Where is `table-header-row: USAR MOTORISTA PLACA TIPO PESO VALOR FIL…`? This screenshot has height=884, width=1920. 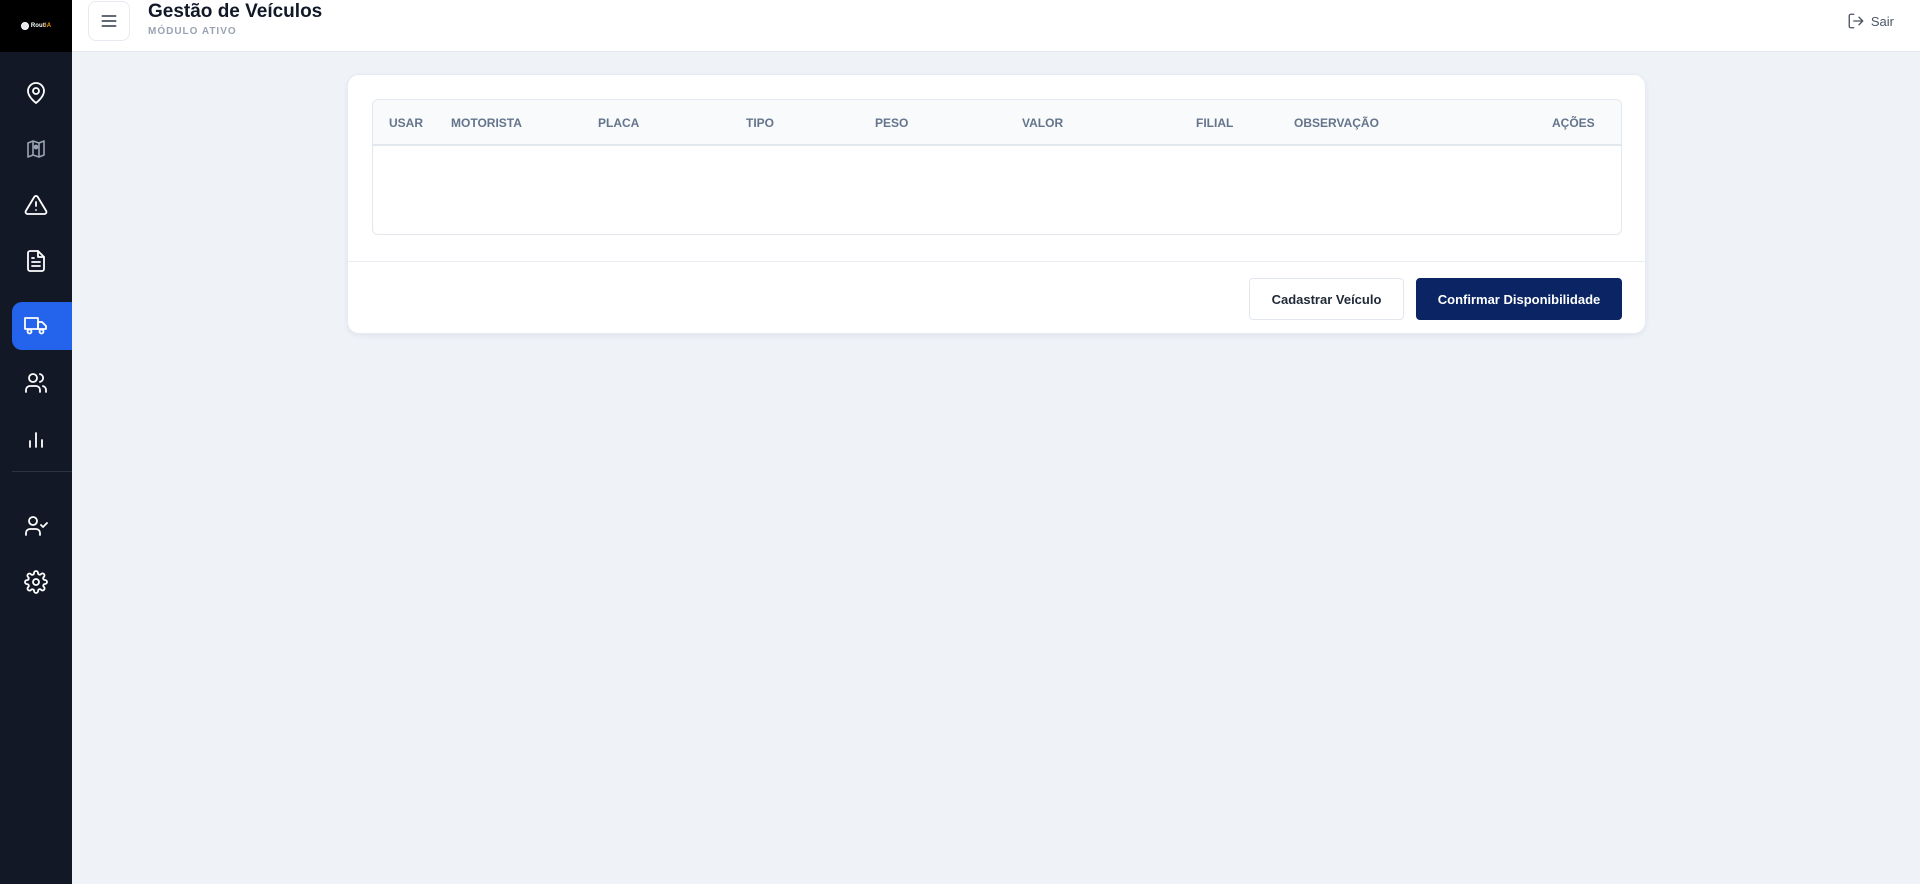 table-header-row: USAR MOTORISTA PLACA TIPO PESO VALOR FIL… is located at coordinates (997, 123).